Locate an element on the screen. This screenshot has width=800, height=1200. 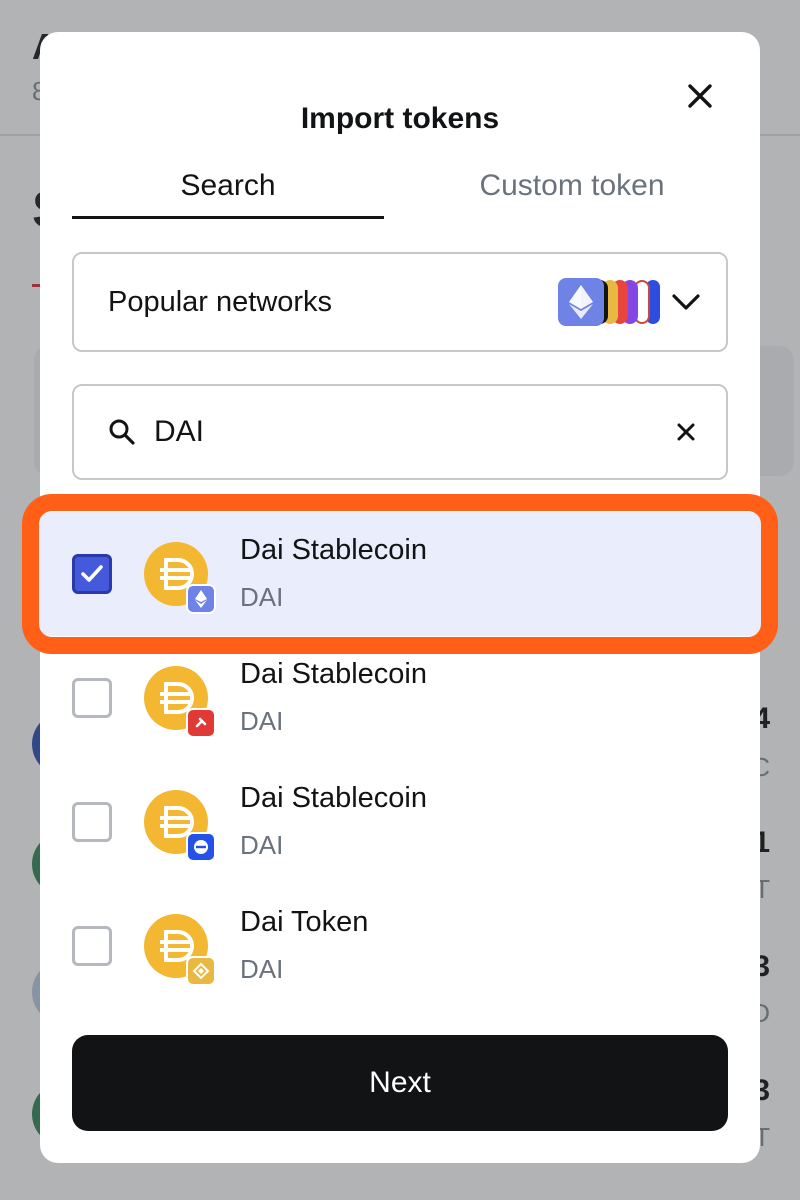
token-row-dai-base: Dai Stablecoin DAI is located at coordinates (400, 822).